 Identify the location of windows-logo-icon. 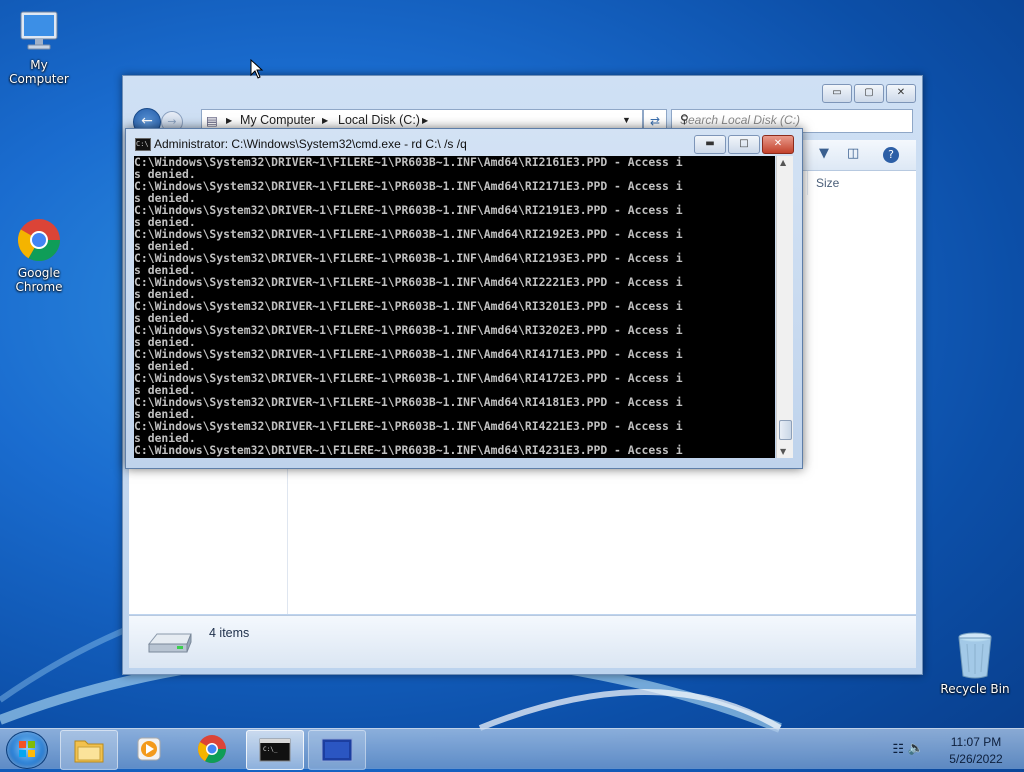
(27, 749).